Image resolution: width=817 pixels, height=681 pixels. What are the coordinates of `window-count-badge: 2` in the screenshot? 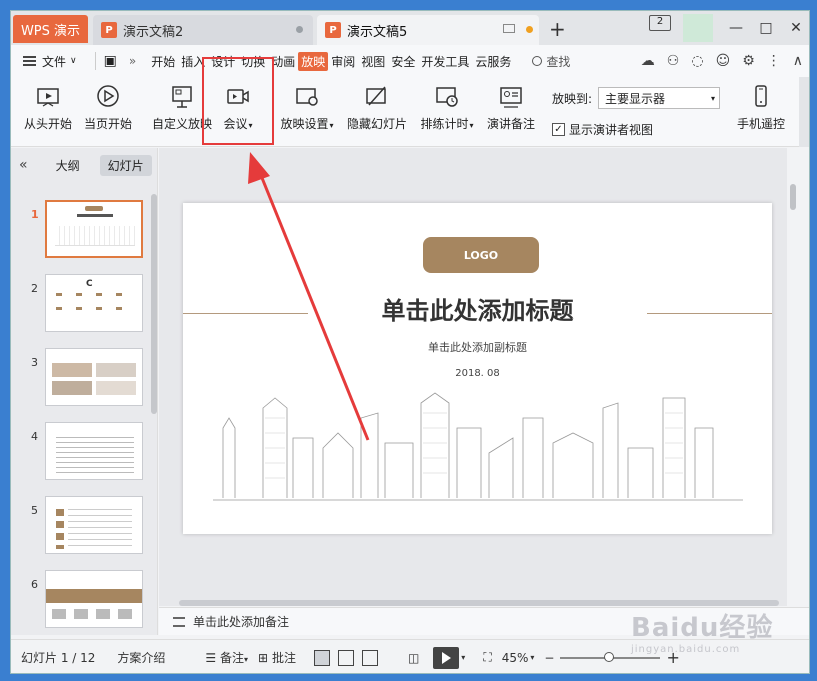 It's located at (660, 23).